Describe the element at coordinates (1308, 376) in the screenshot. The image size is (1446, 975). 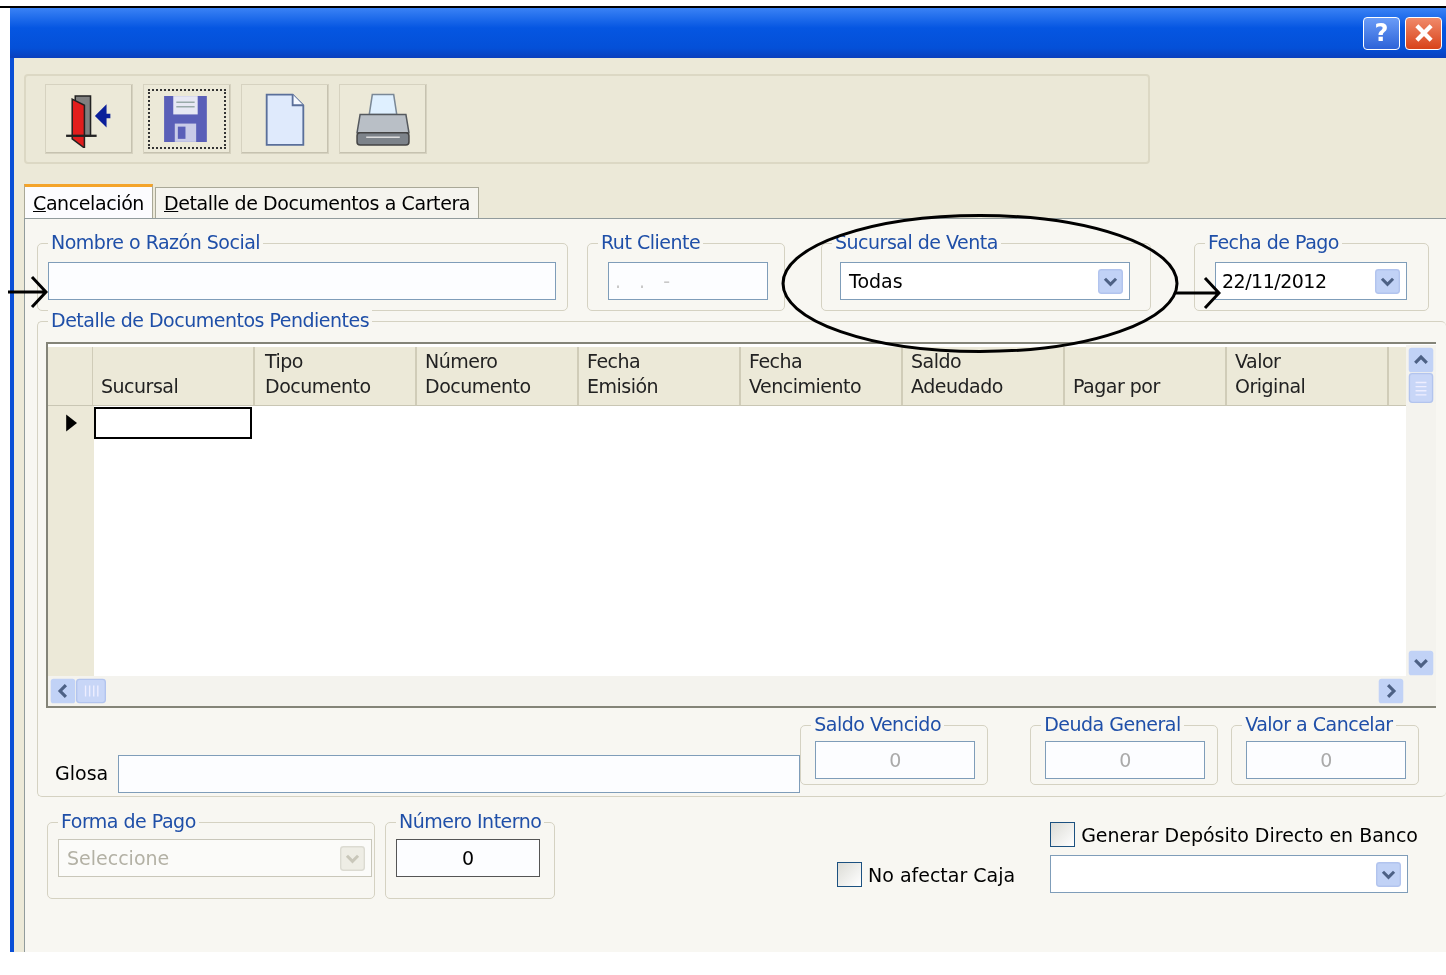
I see `column-header: Valor Original` at that location.